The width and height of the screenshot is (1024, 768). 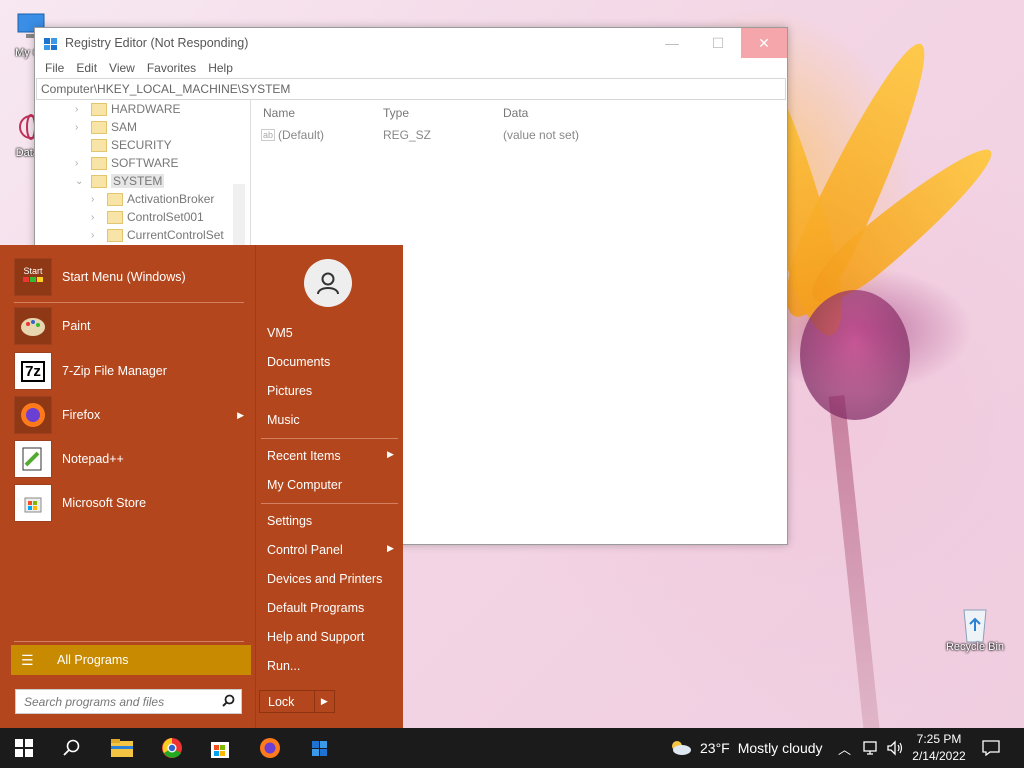 What do you see at coordinates (86, 68) in the screenshot?
I see `menu-edit: Edit` at bounding box center [86, 68].